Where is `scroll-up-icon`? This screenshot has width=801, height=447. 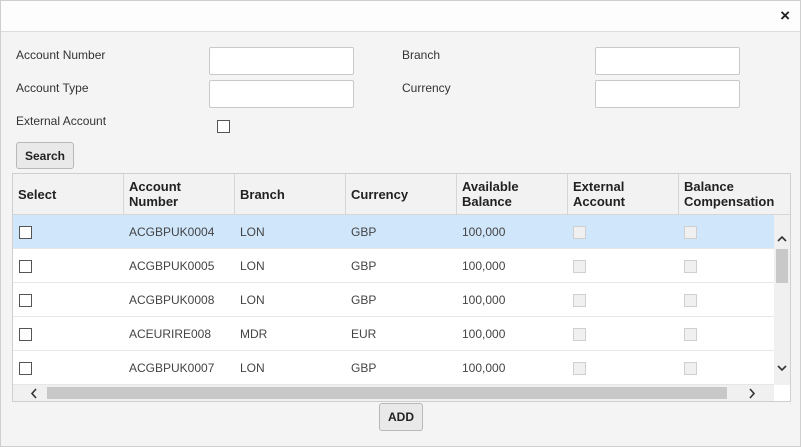
scroll-up-icon is located at coordinates (782, 237).